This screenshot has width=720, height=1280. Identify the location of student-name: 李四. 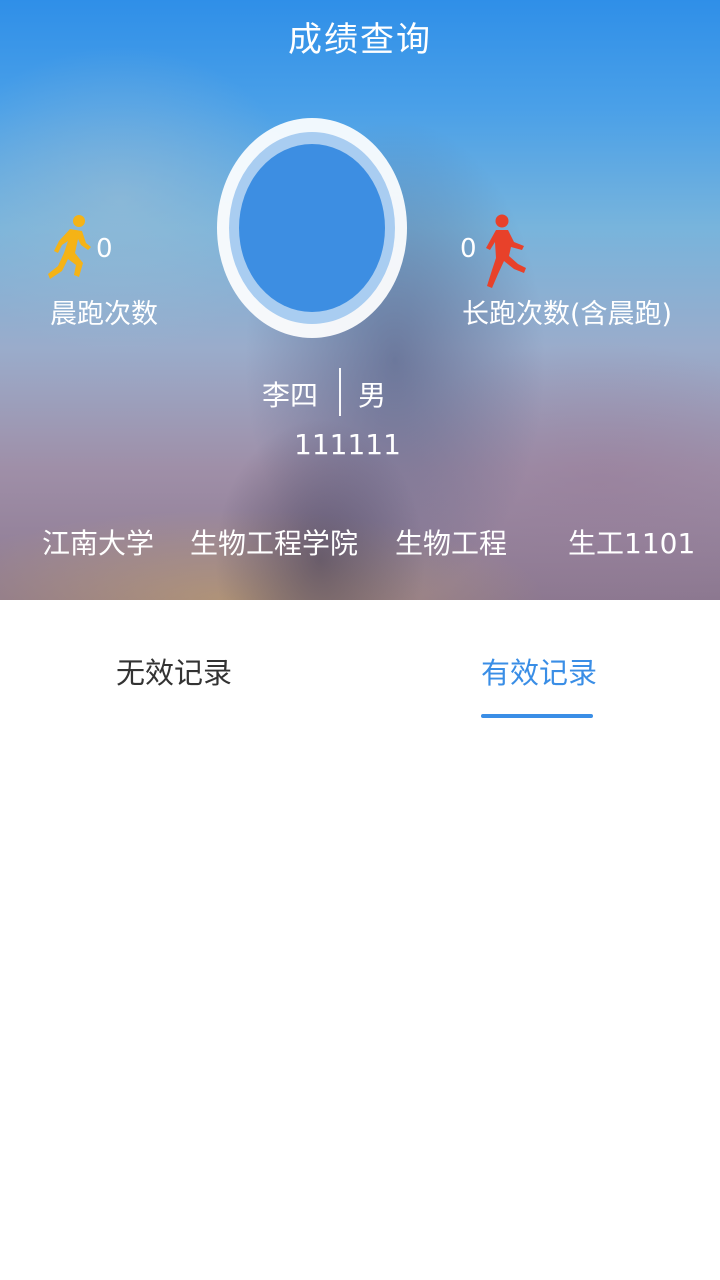
(290, 395).